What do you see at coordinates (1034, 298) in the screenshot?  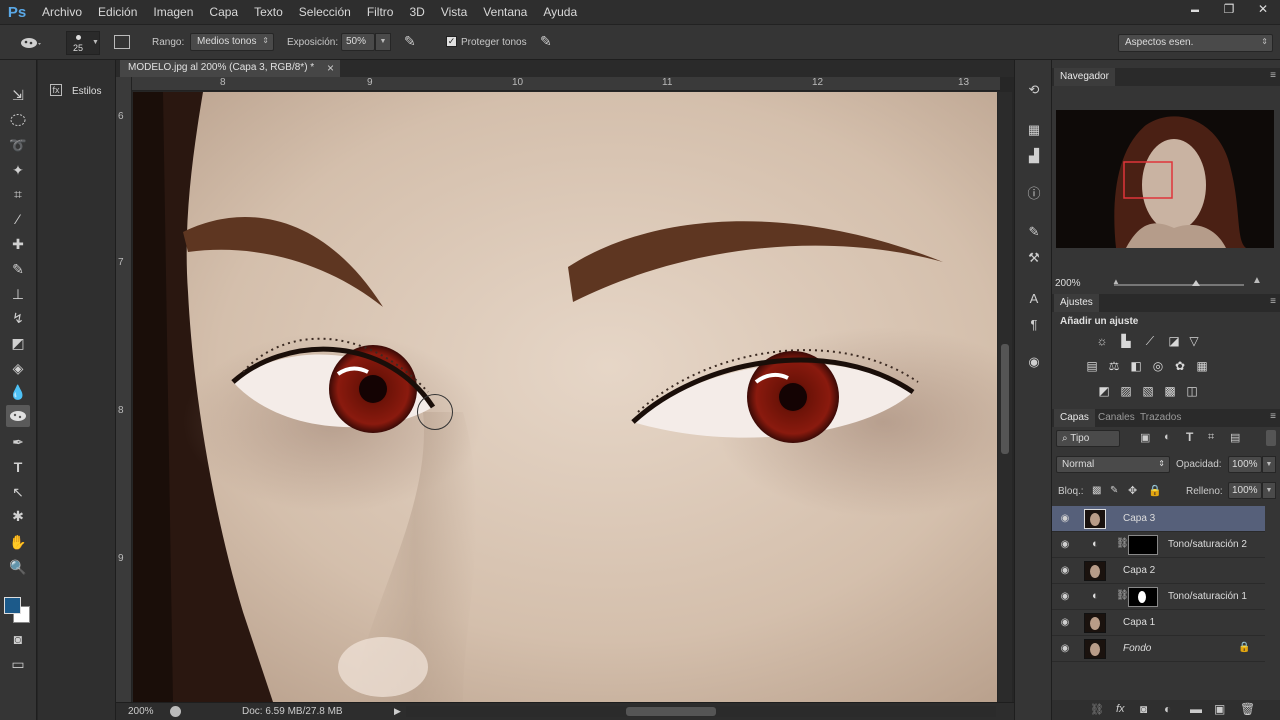 I see `character-icon: A` at bounding box center [1034, 298].